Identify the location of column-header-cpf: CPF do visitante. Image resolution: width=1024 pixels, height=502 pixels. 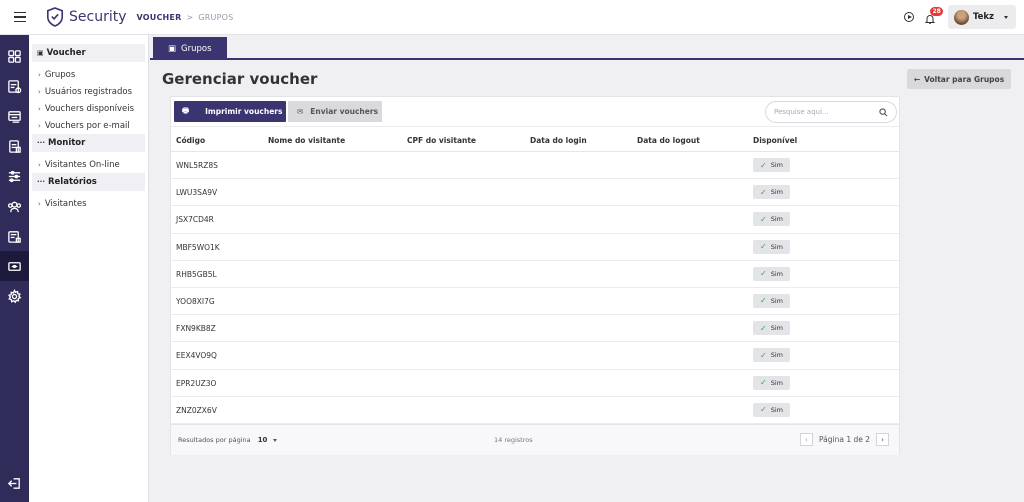
(441, 140).